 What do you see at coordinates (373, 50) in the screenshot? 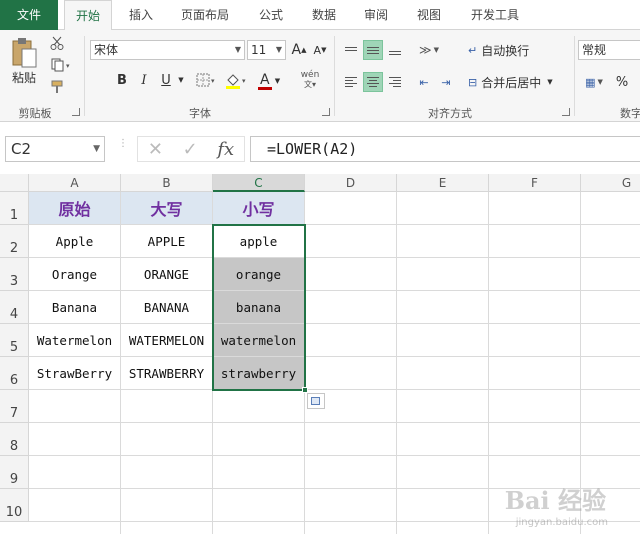
I see `align-middle-icon` at bounding box center [373, 50].